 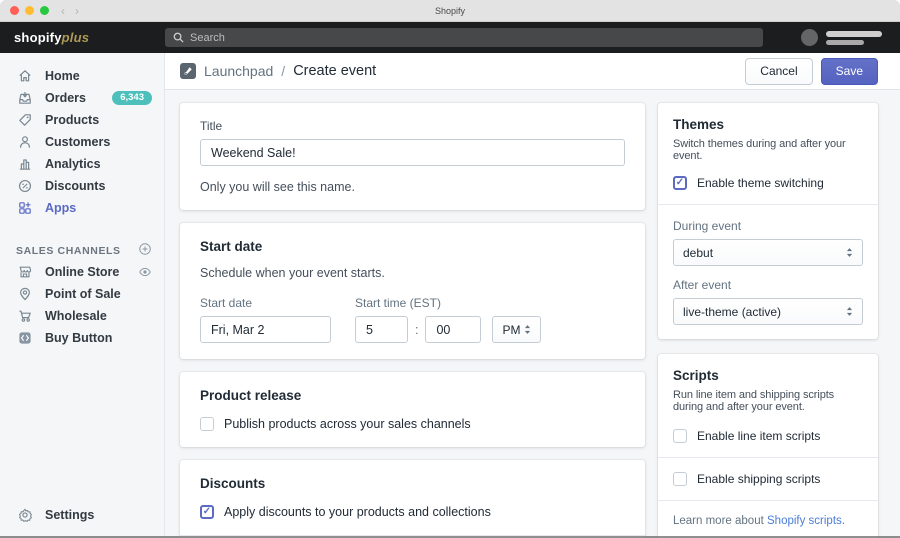 I want to click on online-store-icon, so click(x=24, y=272).